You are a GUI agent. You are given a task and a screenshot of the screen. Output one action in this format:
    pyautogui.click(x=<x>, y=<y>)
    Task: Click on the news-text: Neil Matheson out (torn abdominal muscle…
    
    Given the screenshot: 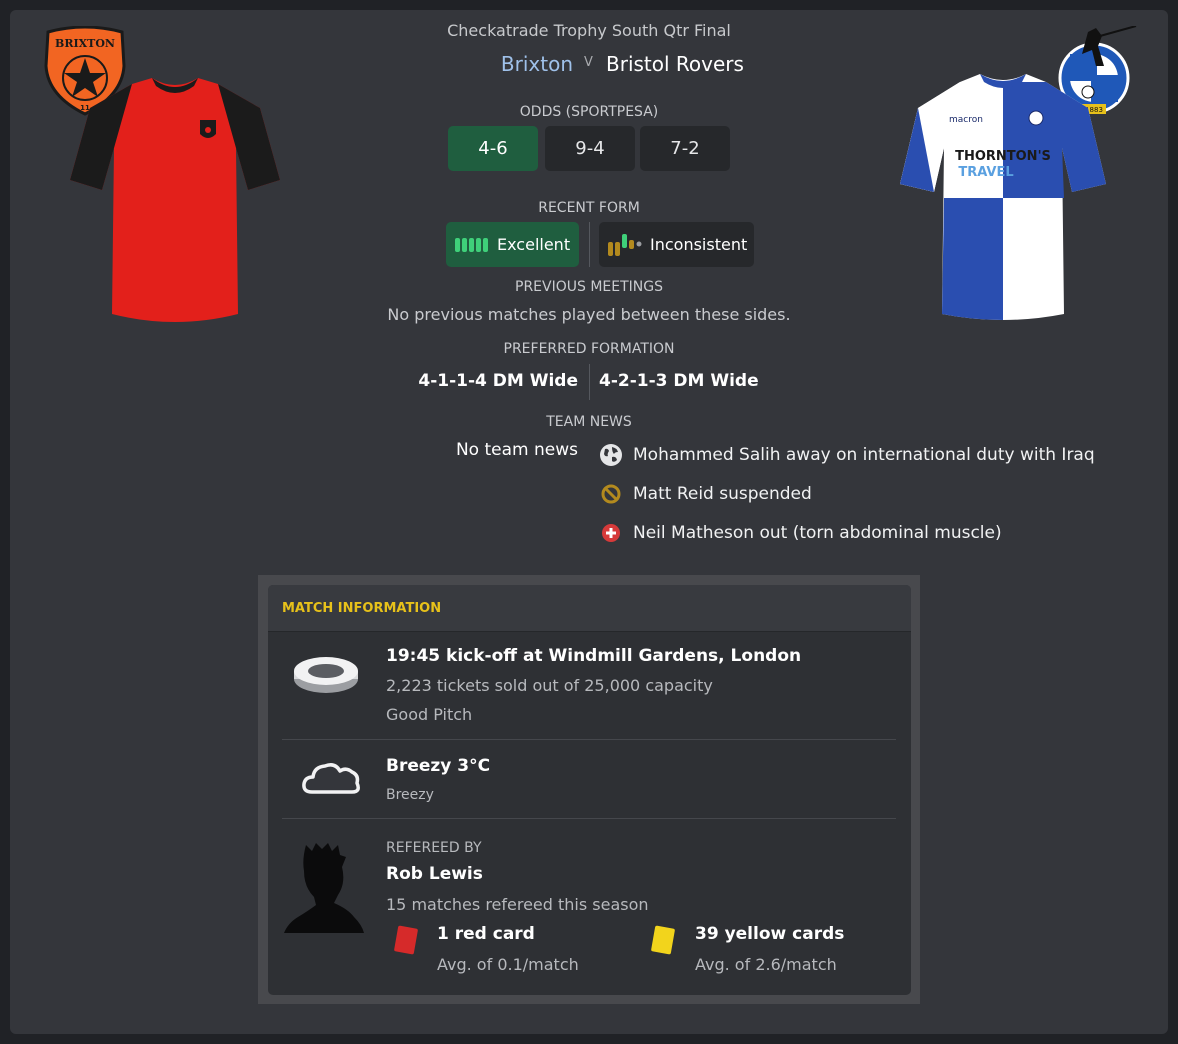 What is the action you would take?
    pyautogui.click(x=817, y=533)
    